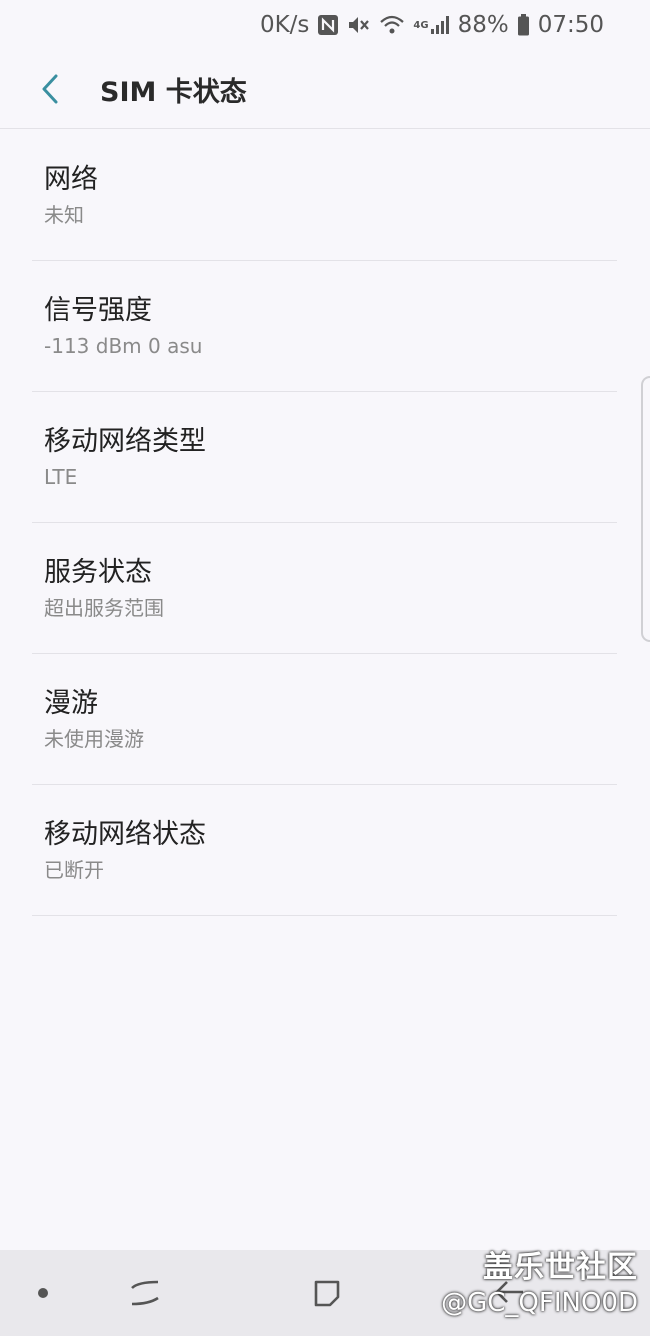 The width and height of the screenshot is (650, 1336). Describe the element at coordinates (98, 310) in the screenshot. I see `item-title: 信号强度` at that location.